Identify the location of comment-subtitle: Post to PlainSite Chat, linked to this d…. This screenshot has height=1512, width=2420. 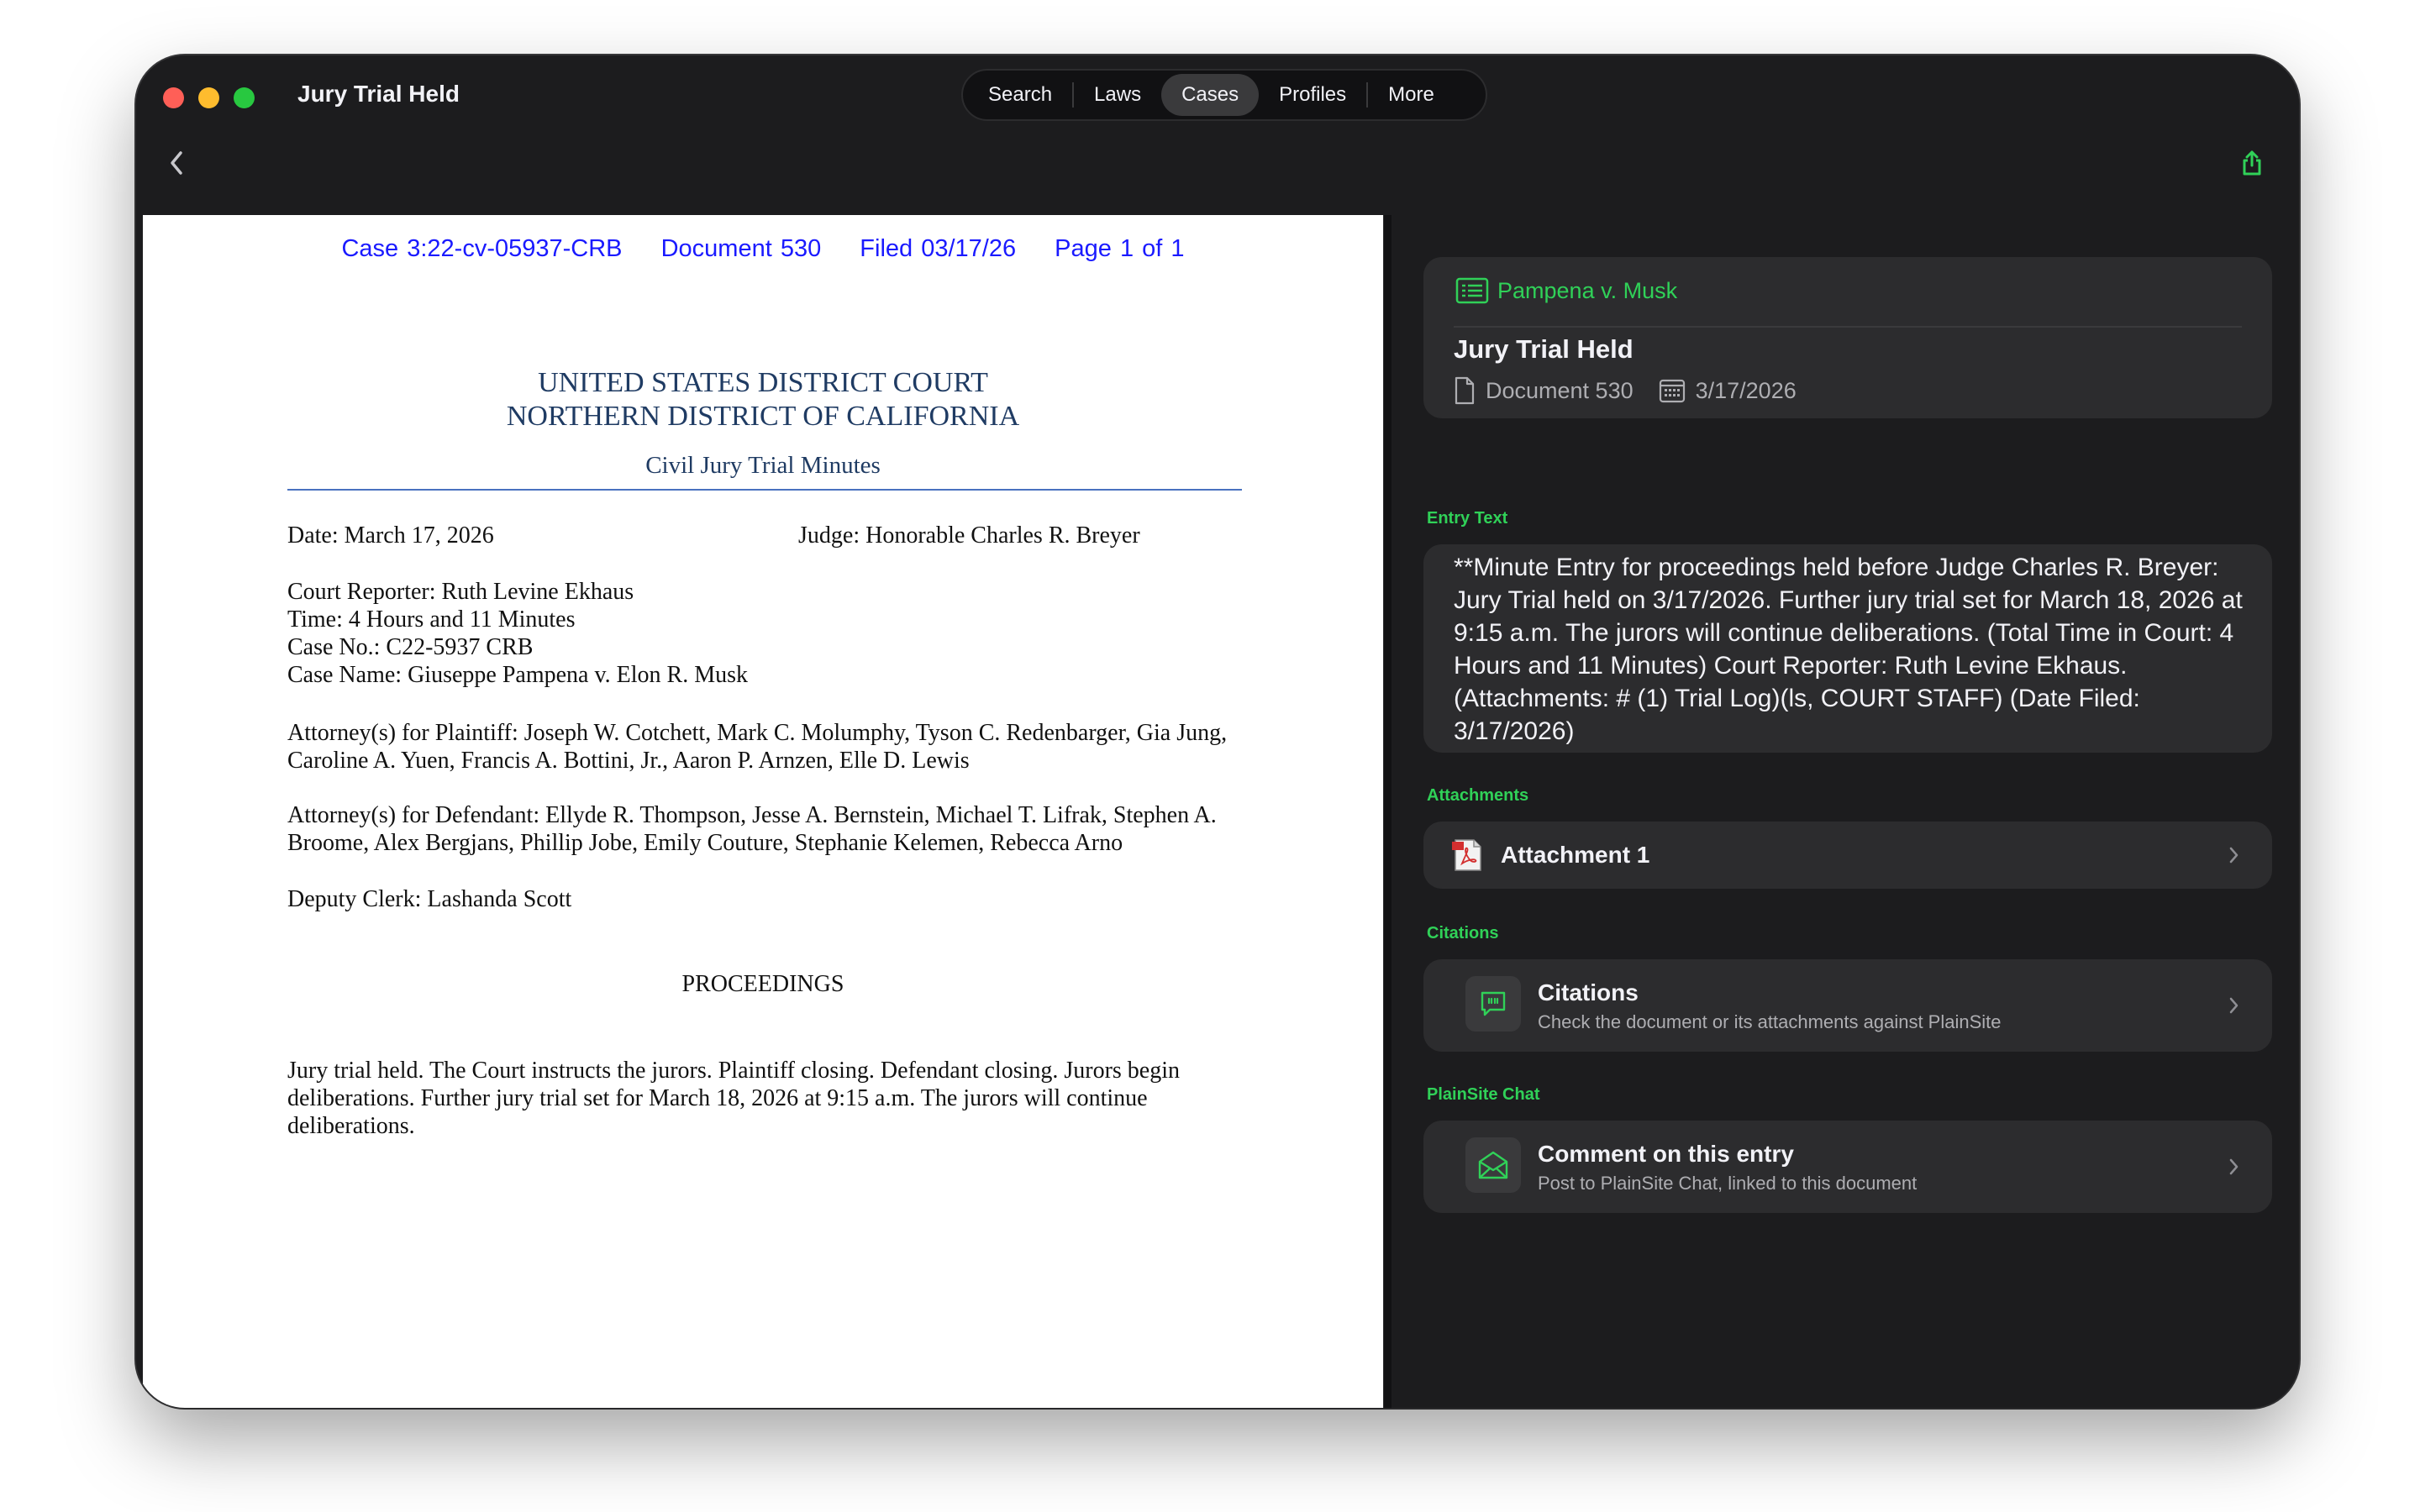
(1728, 1183).